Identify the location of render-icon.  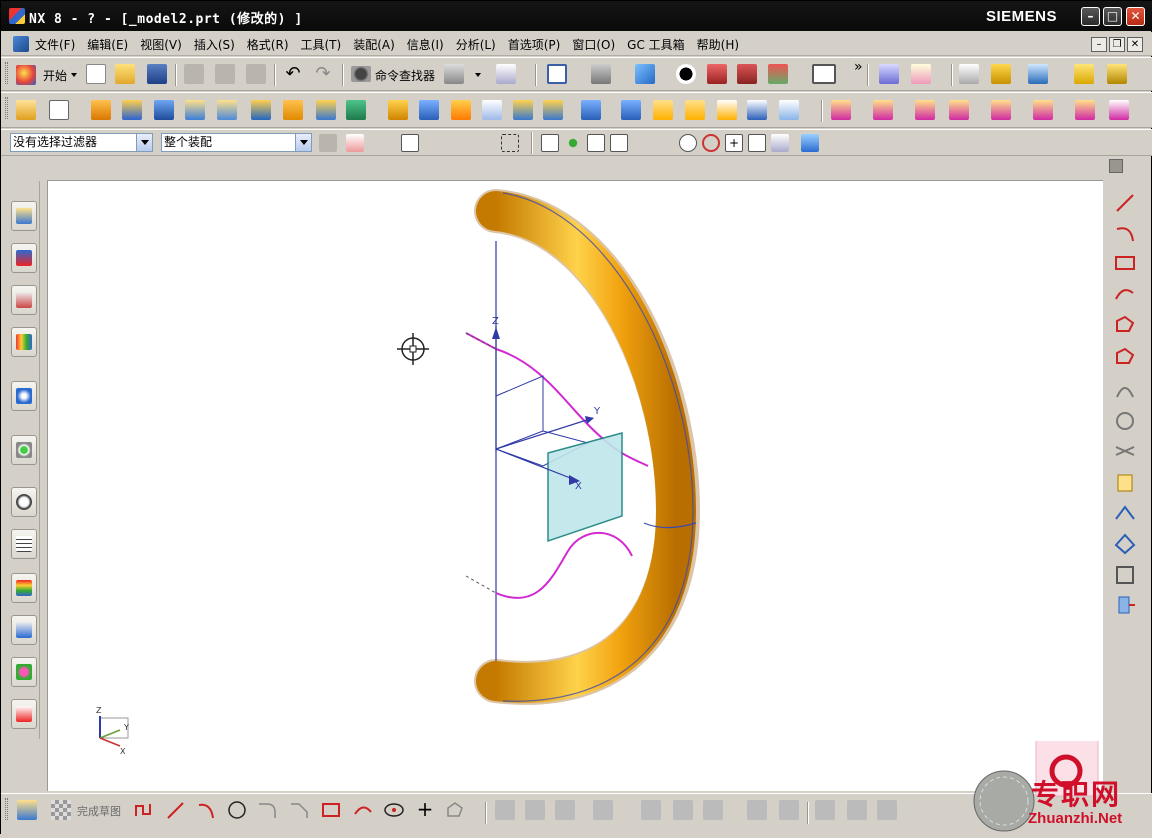
(686, 74).